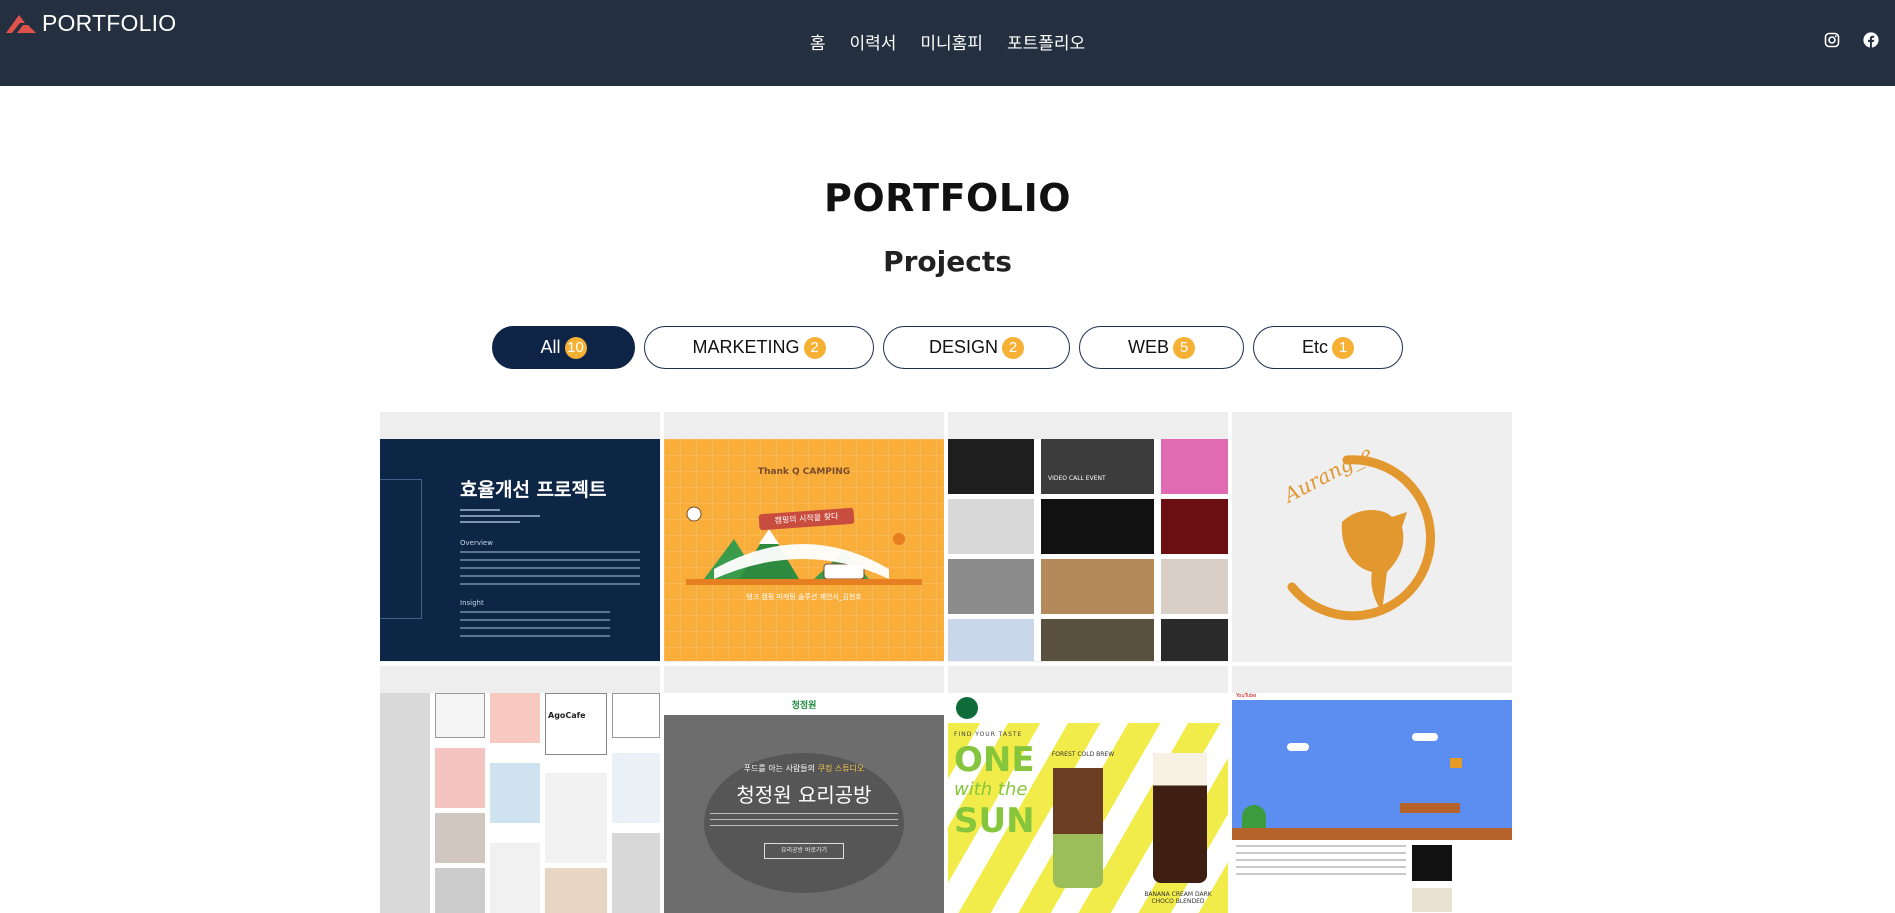  I want to click on question-block, so click(1456, 763).